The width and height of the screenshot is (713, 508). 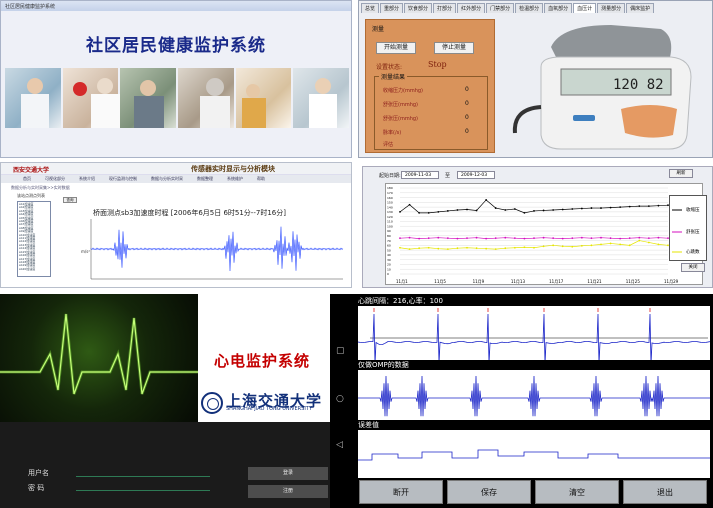 I want to click on exit-button: 退出, so click(x=665, y=492).